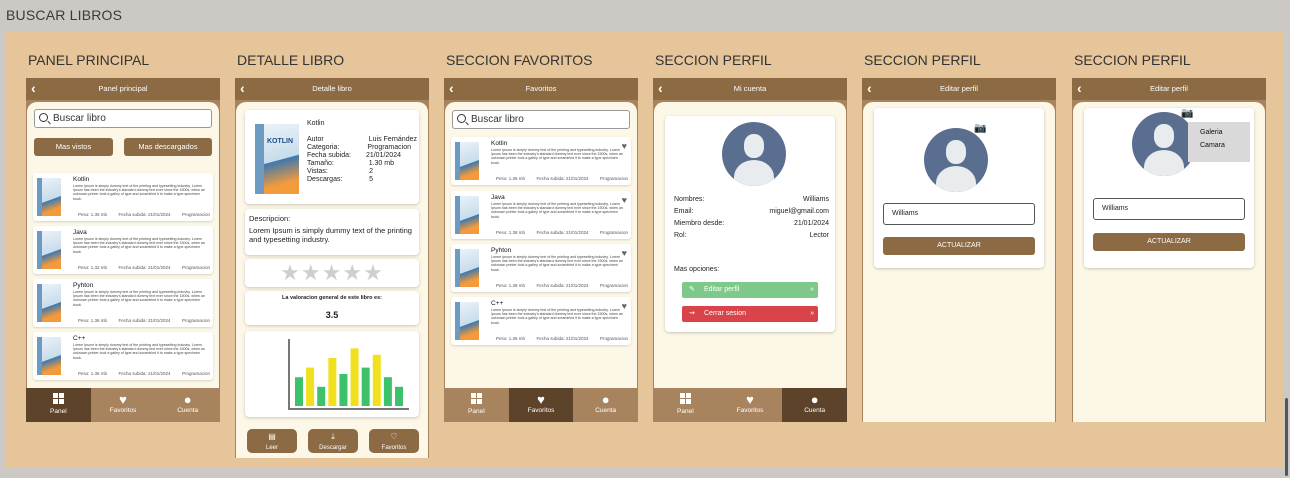  What do you see at coordinates (277, 159) in the screenshot?
I see `book-cover: KOTLIN` at bounding box center [277, 159].